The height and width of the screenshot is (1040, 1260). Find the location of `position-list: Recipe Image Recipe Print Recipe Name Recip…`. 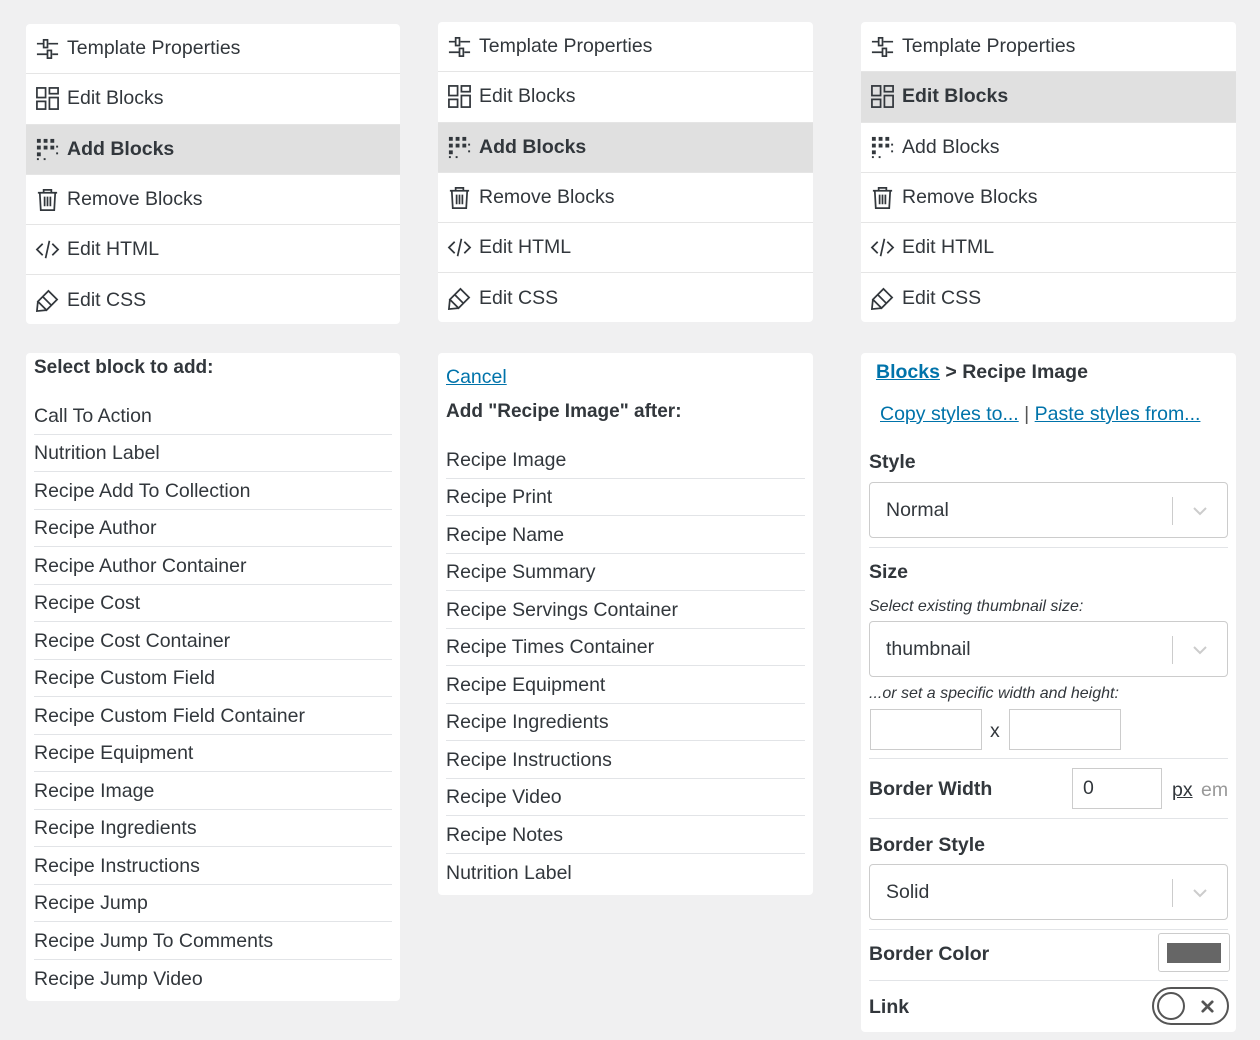

position-list: Recipe Image Recipe Print Recipe Name Recip… is located at coordinates (625, 666).